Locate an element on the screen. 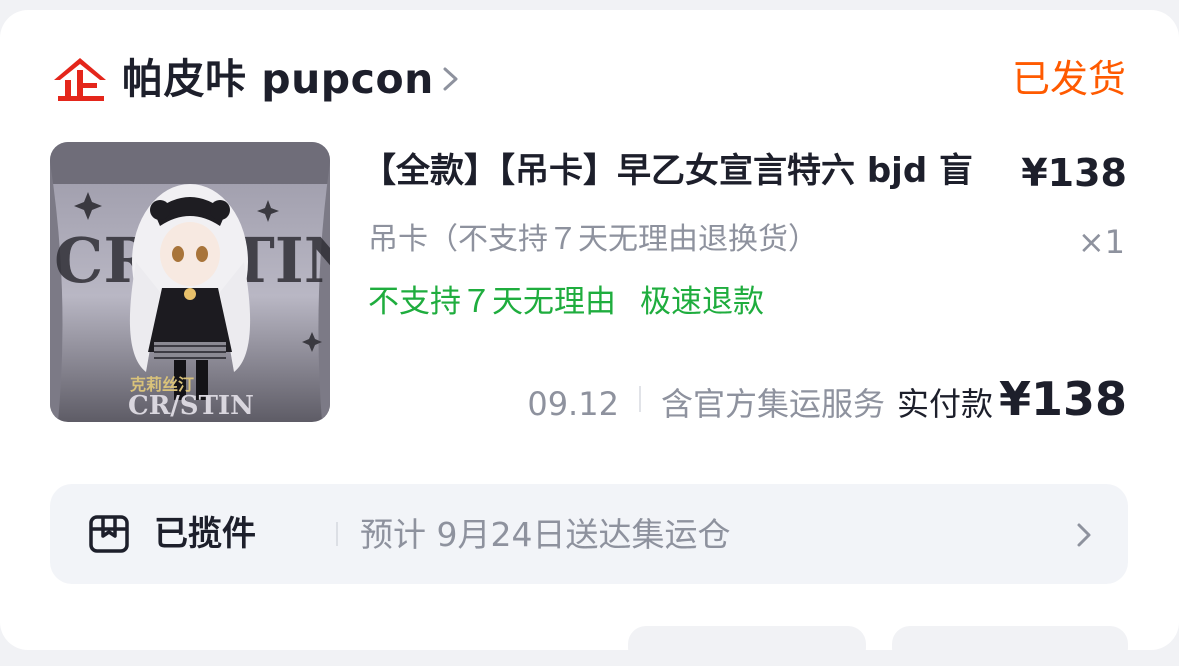 This screenshot has width=1179, height=666. logistics-eta: 预计 9月24日送达集运仓 is located at coordinates (545, 534).